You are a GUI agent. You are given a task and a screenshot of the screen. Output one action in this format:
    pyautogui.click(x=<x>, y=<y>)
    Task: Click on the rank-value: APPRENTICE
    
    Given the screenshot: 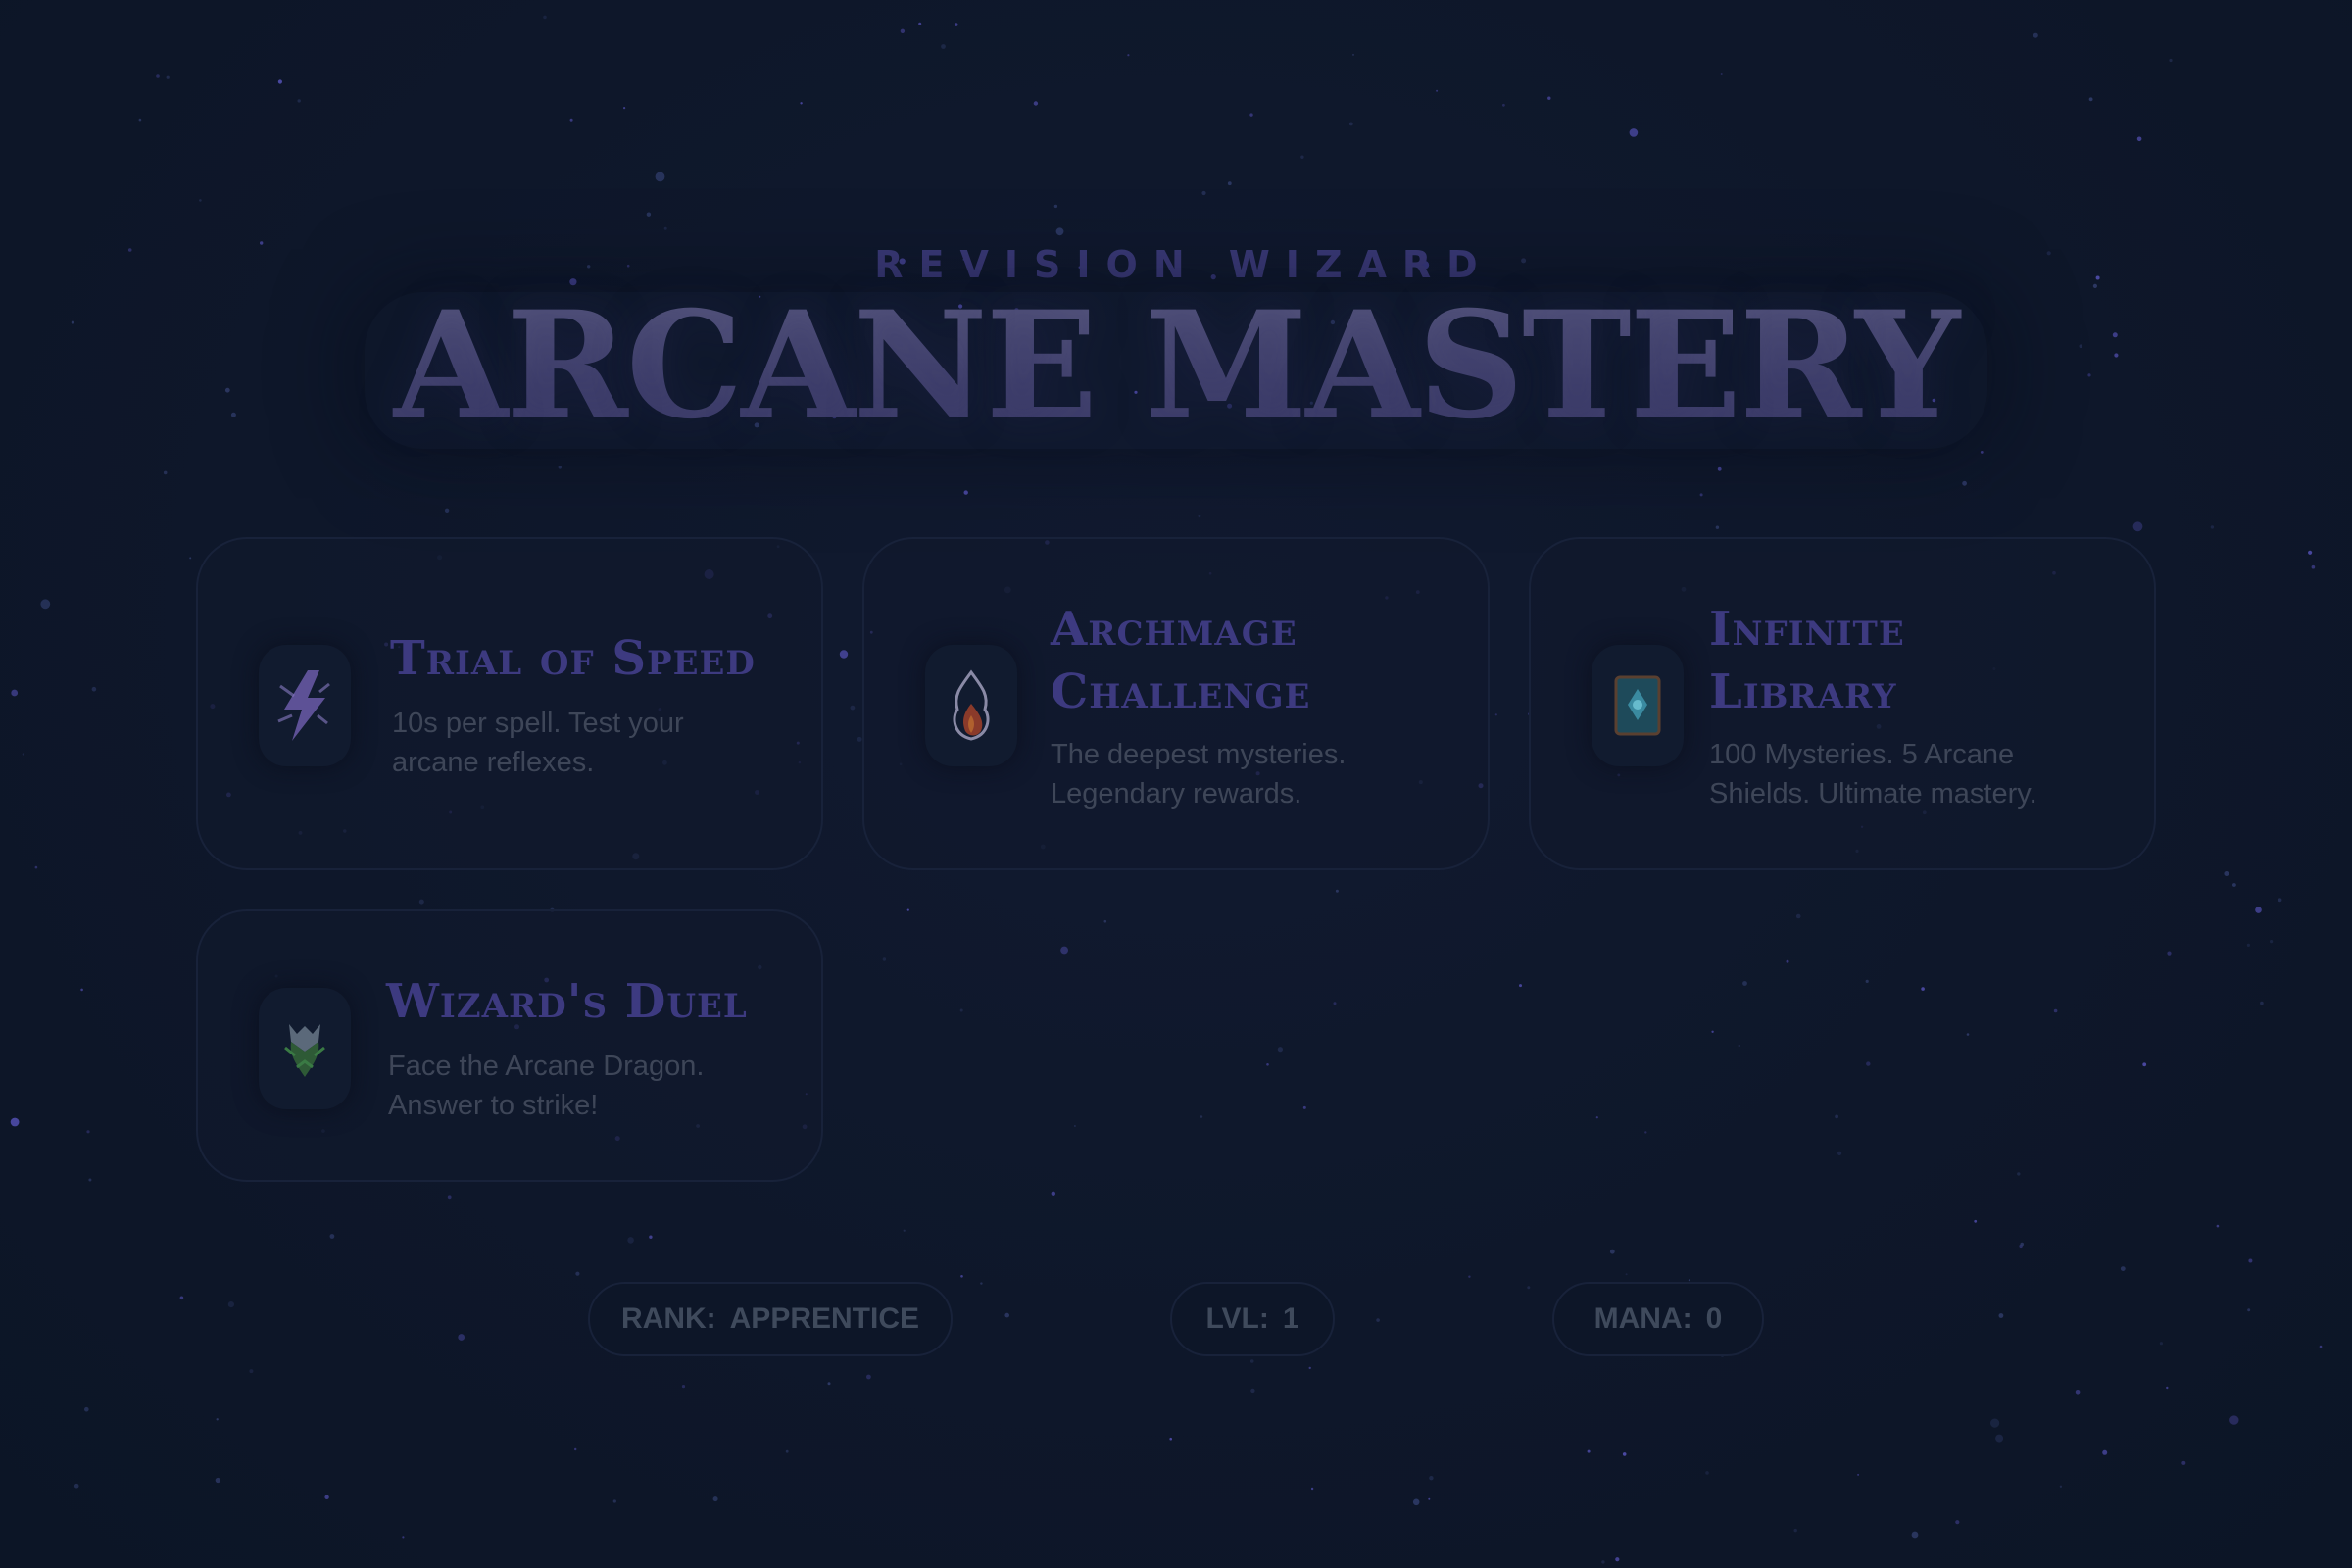 What is the action you would take?
    pyautogui.click(x=824, y=1318)
    